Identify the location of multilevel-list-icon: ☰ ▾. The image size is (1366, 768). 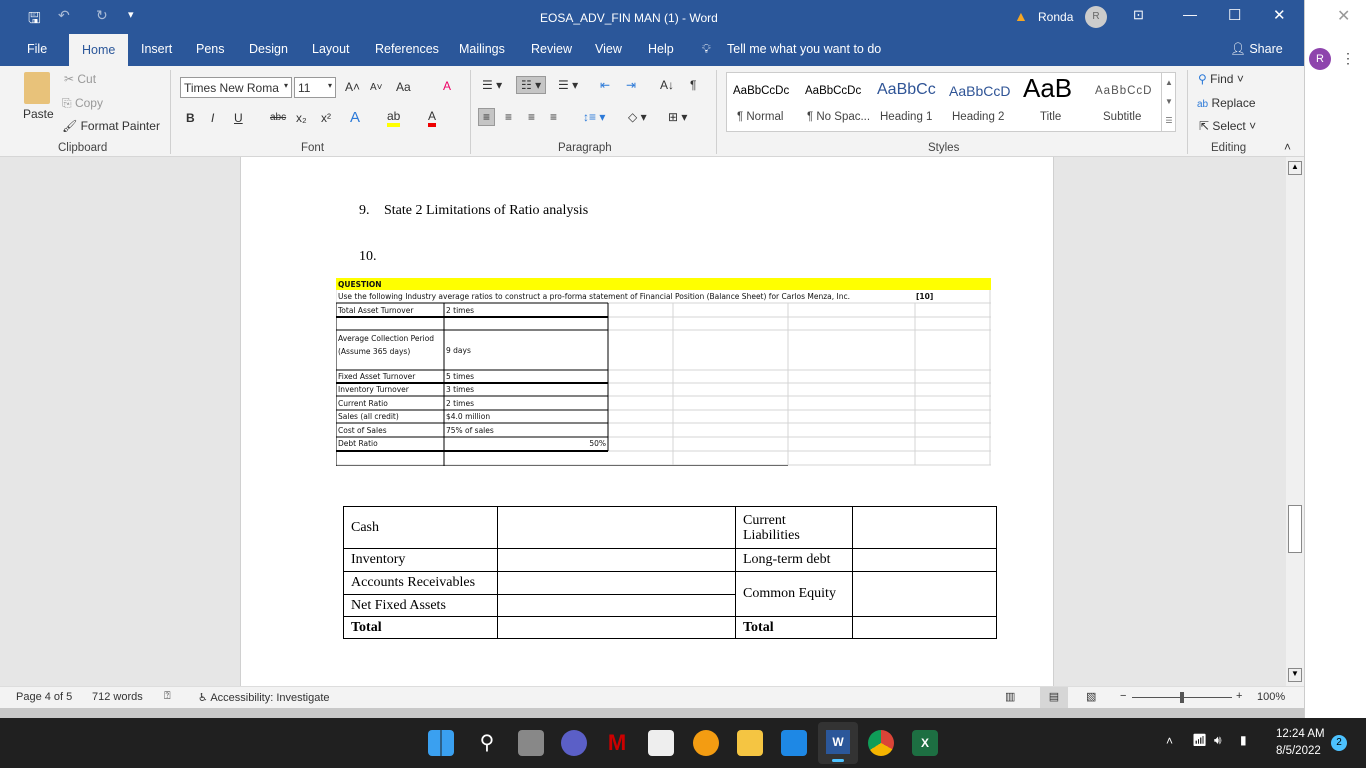
(568, 85).